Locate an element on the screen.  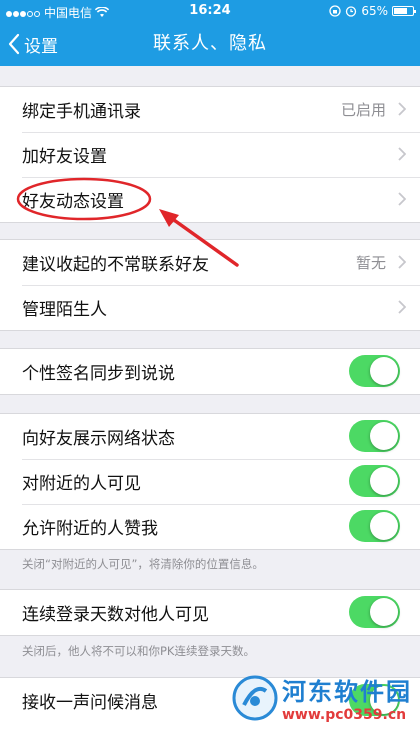
row-nearby-like: 允许附近的人赞我 is located at coordinates (210, 526).